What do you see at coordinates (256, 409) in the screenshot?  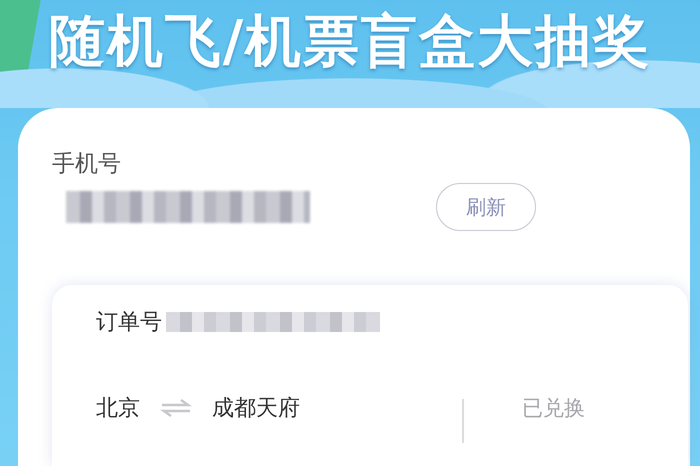 I see `destination-city: 成都天府` at bounding box center [256, 409].